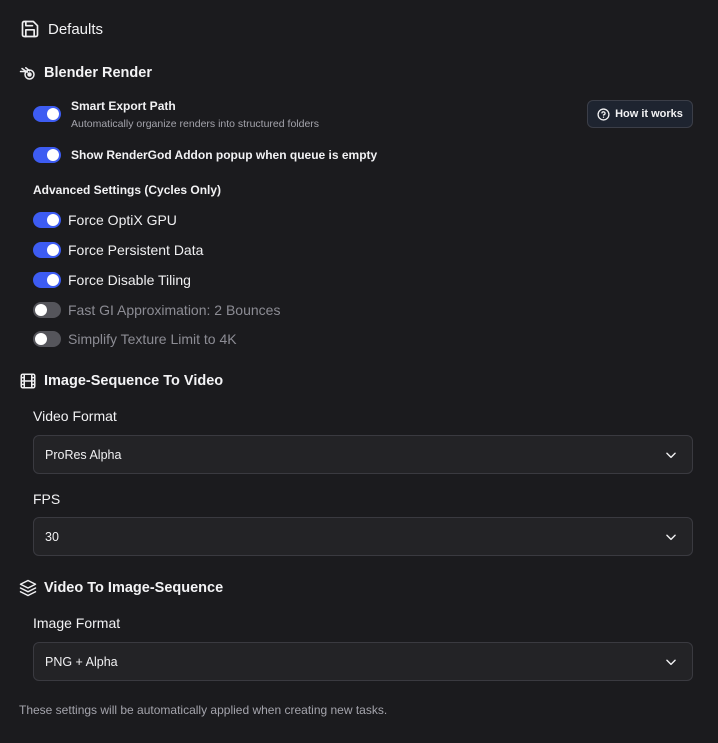  Describe the element at coordinates (603, 114) in the screenshot. I see `question-circle-icon` at that location.